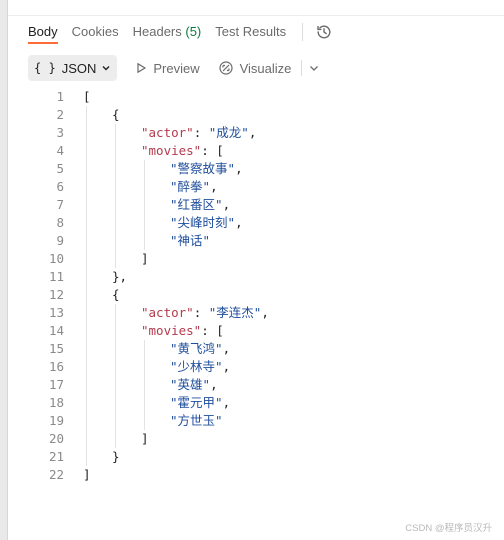 The height and width of the screenshot is (540, 504). Describe the element at coordinates (116, 456) in the screenshot. I see `json-punctuation: }` at that location.